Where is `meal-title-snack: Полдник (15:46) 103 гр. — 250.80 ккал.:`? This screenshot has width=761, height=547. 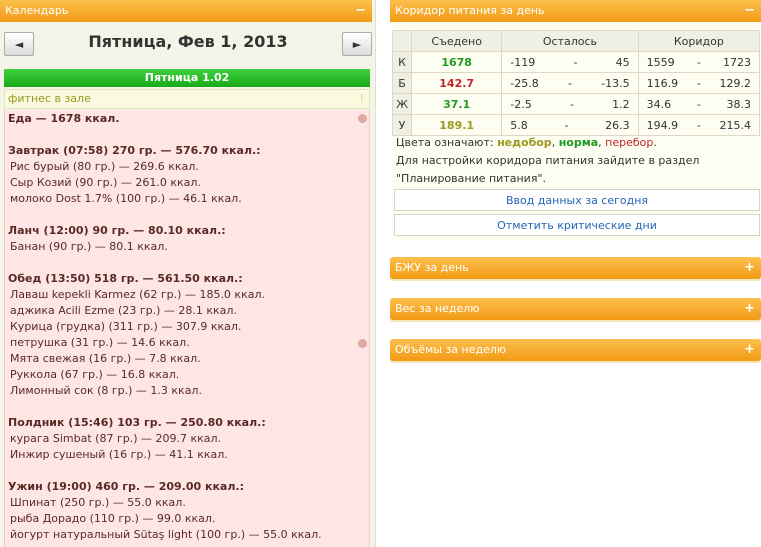 meal-title-snack: Полдник (15:46) 103 гр. — 250.80 ккал.: is located at coordinates (137, 422).